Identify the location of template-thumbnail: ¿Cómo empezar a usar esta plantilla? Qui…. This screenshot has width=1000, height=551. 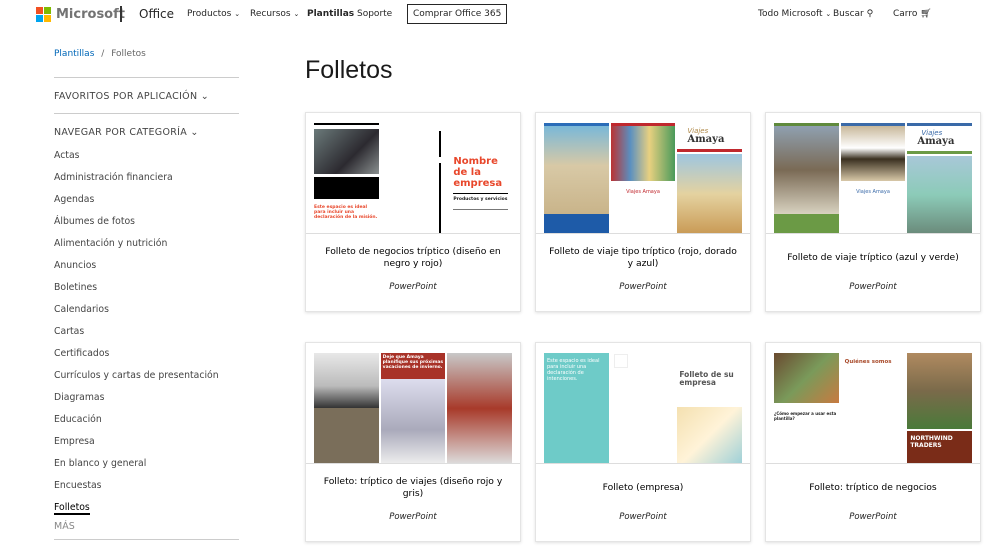
(873, 403).